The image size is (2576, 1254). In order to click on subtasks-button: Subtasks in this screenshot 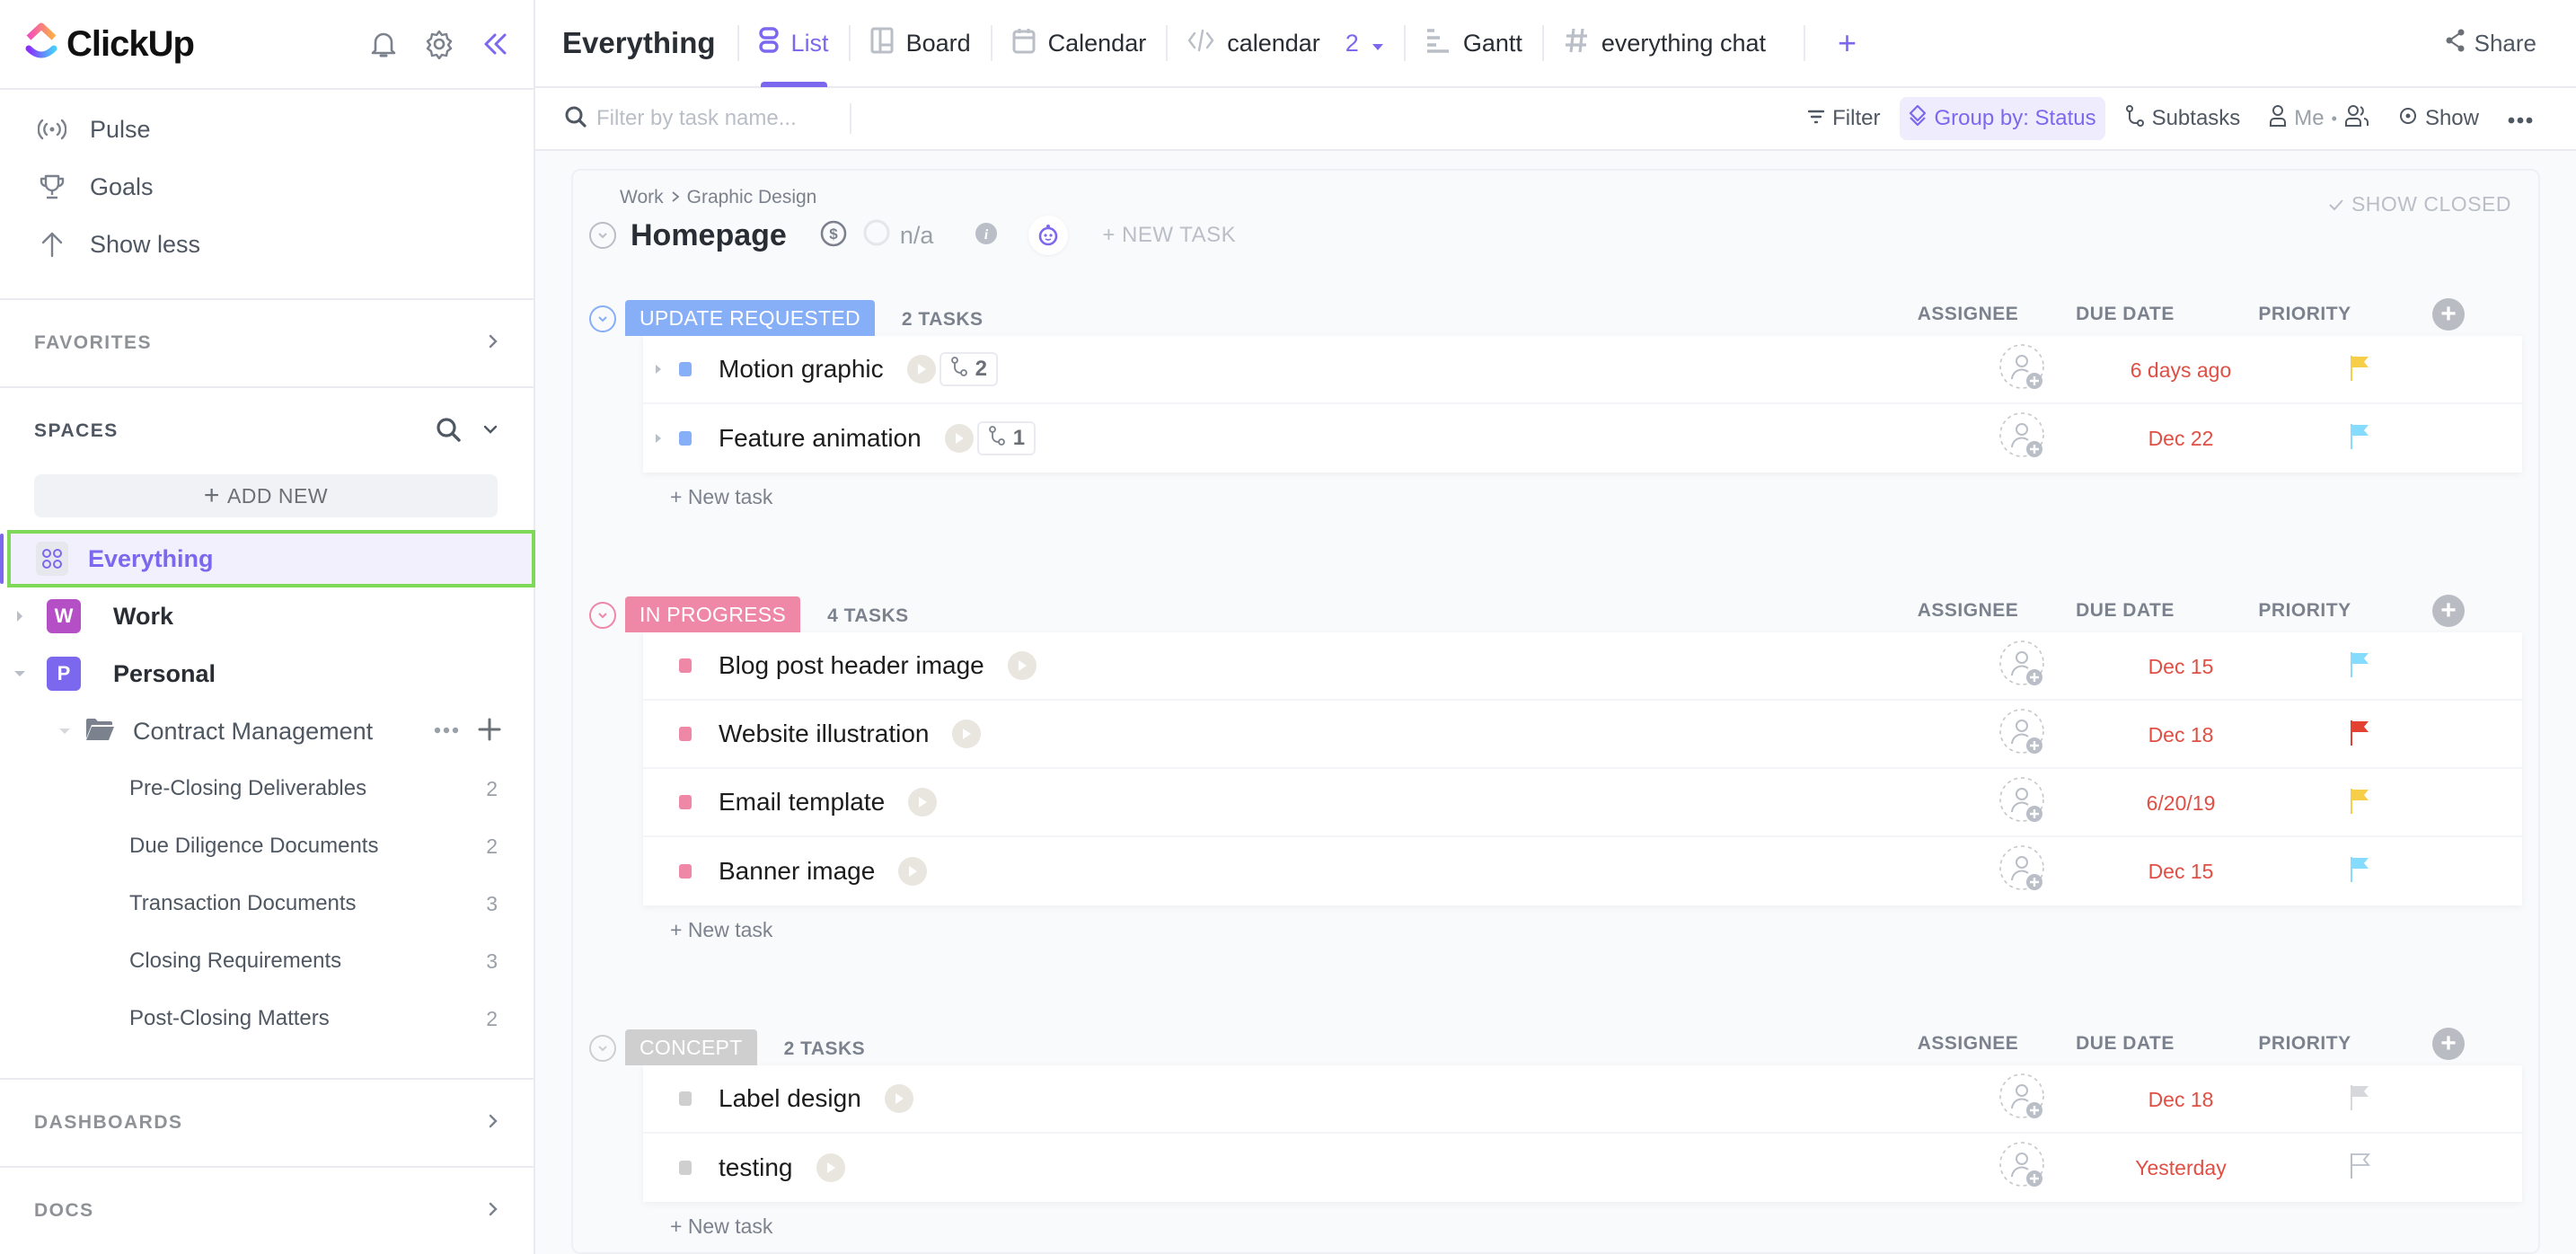, I will do `click(2183, 119)`.